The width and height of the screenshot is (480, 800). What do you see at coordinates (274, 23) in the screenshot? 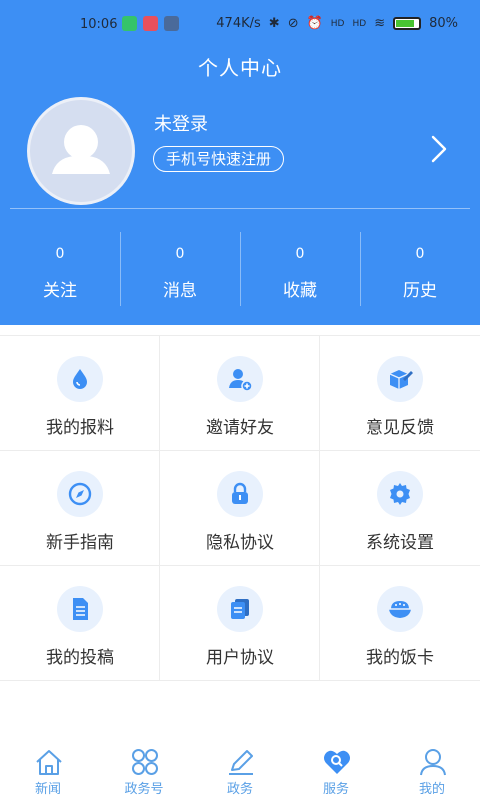
I see `bluetooth-icon: ✱` at bounding box center [274, 23].